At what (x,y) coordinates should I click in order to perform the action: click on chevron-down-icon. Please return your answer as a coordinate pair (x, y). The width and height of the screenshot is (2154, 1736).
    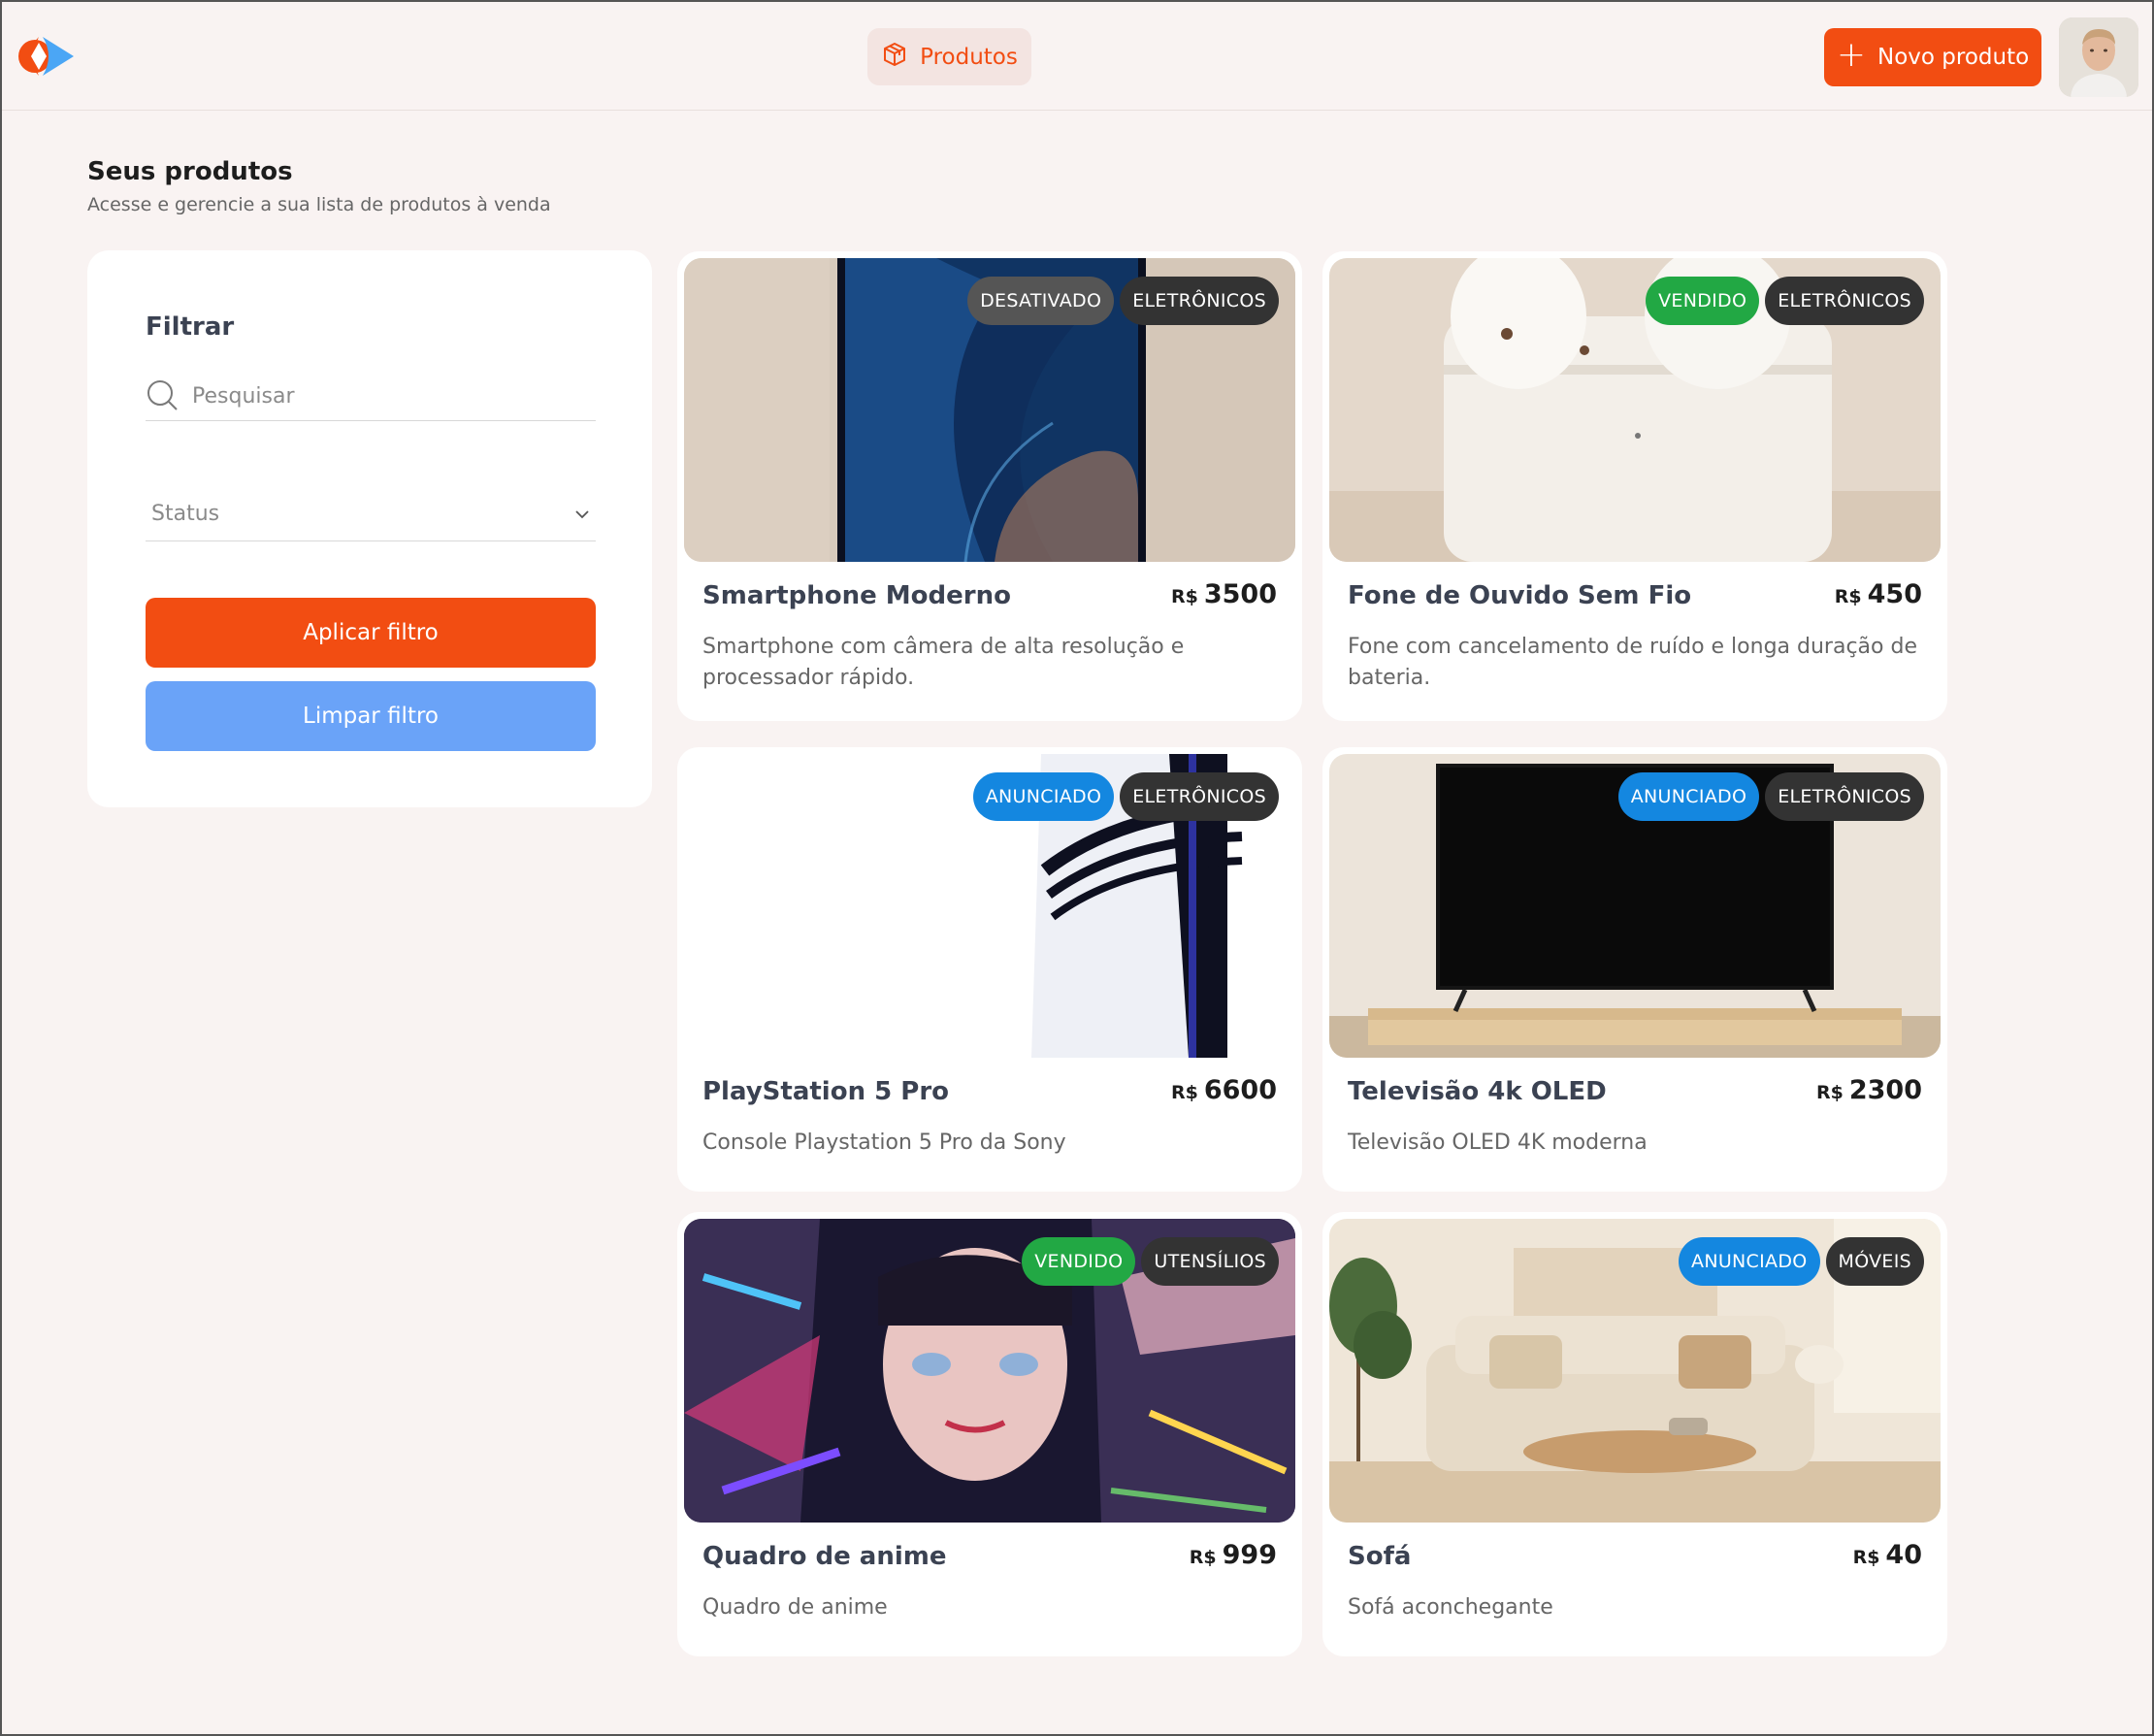
    Looking at the image, I should click on (582, 513).